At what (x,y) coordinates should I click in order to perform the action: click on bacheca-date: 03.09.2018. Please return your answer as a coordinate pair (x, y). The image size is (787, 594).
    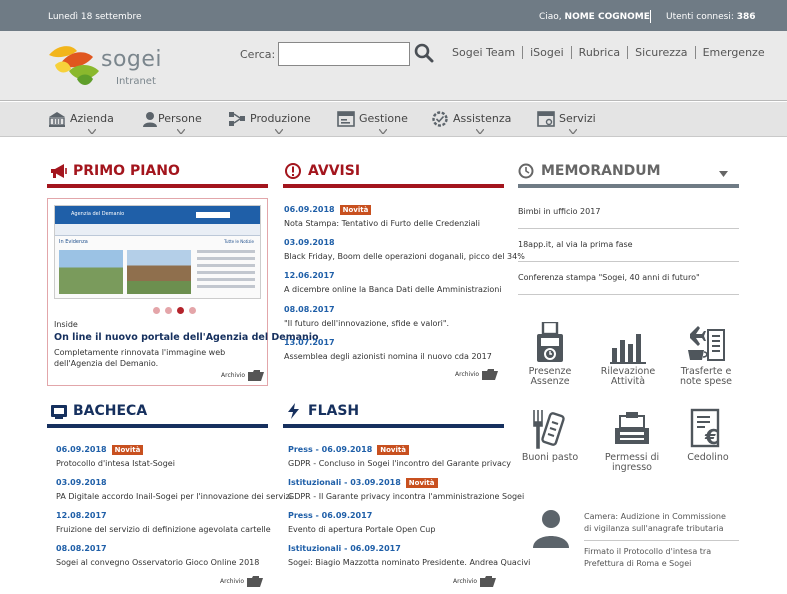
    Looking at the image, I should click on (81, 482).